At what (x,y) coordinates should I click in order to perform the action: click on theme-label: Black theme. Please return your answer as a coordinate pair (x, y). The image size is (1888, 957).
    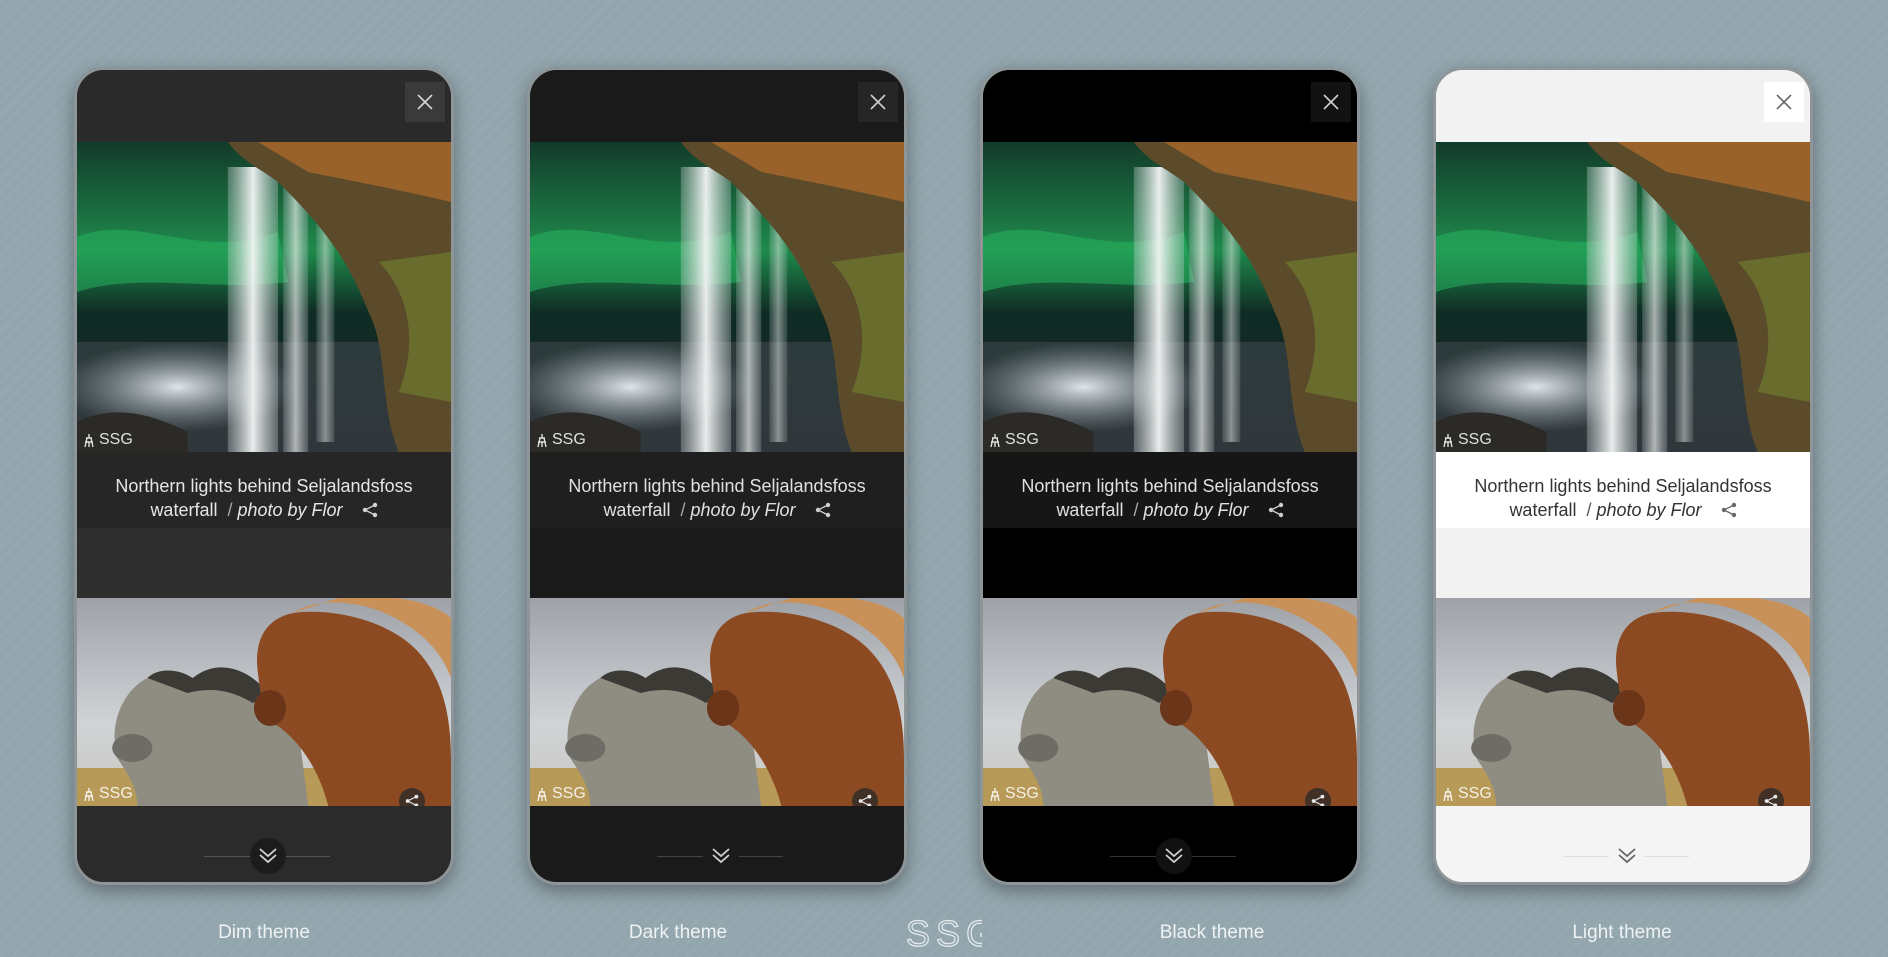
    Looking at the image, I should click on (1212, 932).